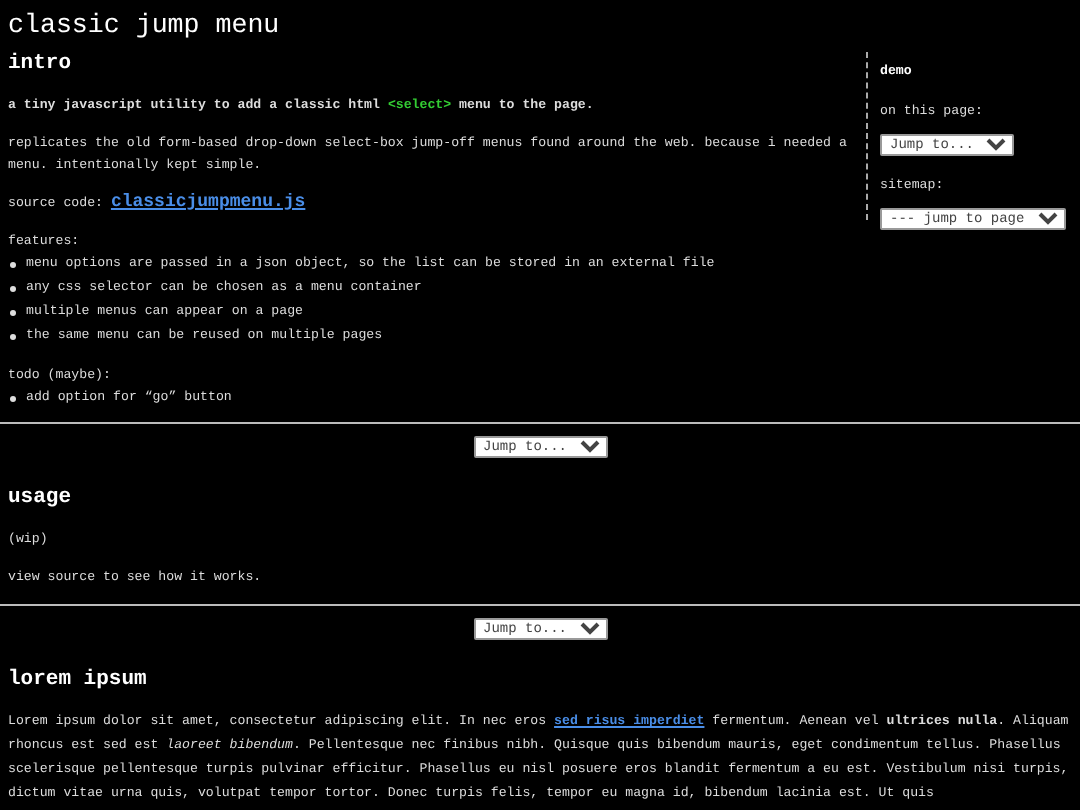  Describe the element at coordinates (41, 65) in the screenshot. I see `section-heading: intro` at that location.